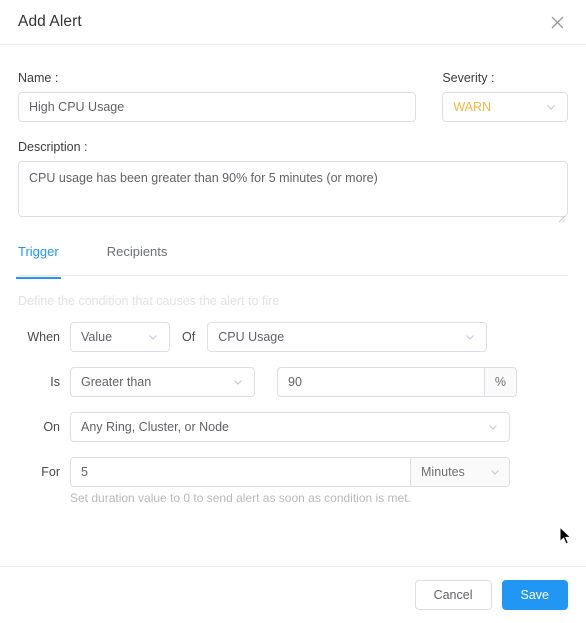 This screenshot has width=586, height=623. I want to click on severity-label: Severity :, so click(468, 78).